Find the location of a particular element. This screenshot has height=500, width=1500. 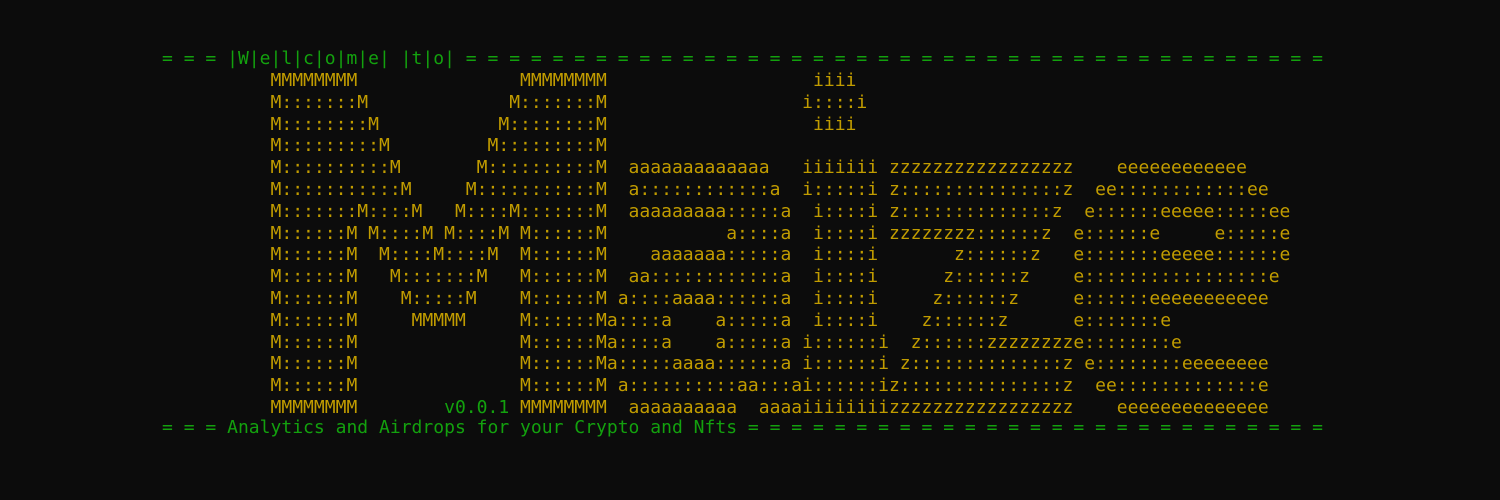

ascii-line-4: M:::::::::M M:::::::::M is located at coordinates (384, 146).